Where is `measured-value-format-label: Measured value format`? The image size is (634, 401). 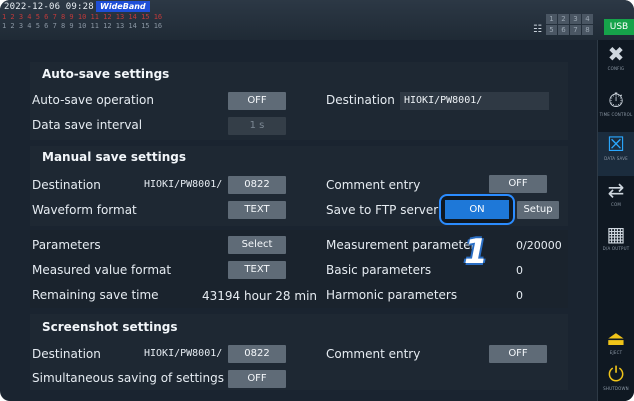
measured-value-format-label: Measured value format is located at coordinates (102, 270).